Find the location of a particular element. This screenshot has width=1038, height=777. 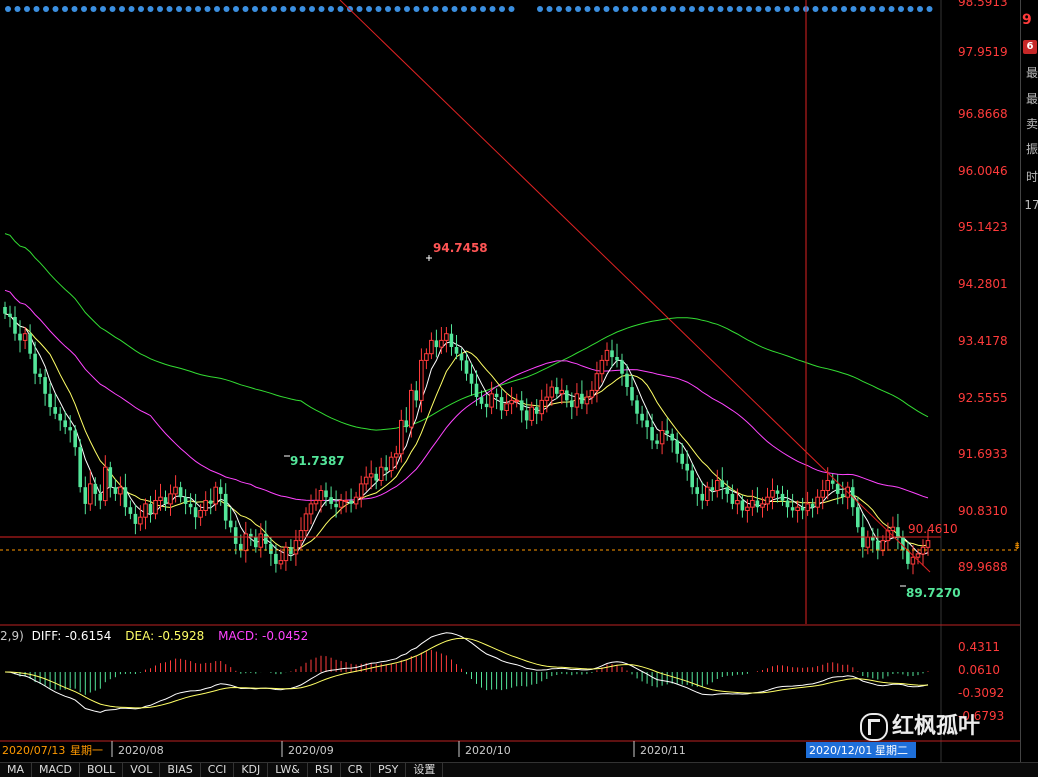

dea-value: -0.5928 is located at coordinates (181, 636).